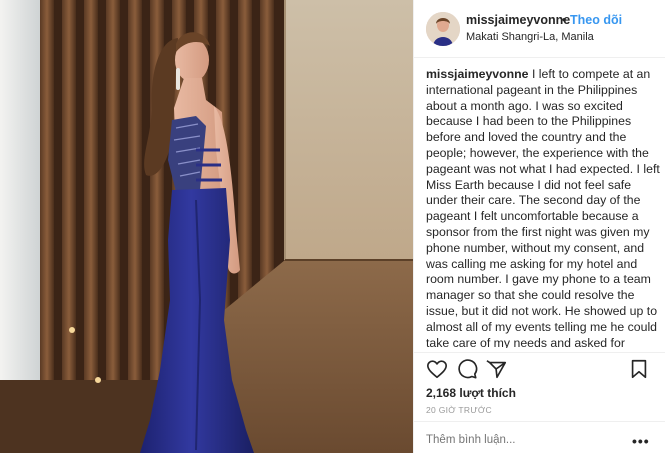 Image resolution: width=665 pixels, height=453 pixels. Describe the element at coordinates (641, 441) in the screenshot. I see `more-options-button: •••` at that location.